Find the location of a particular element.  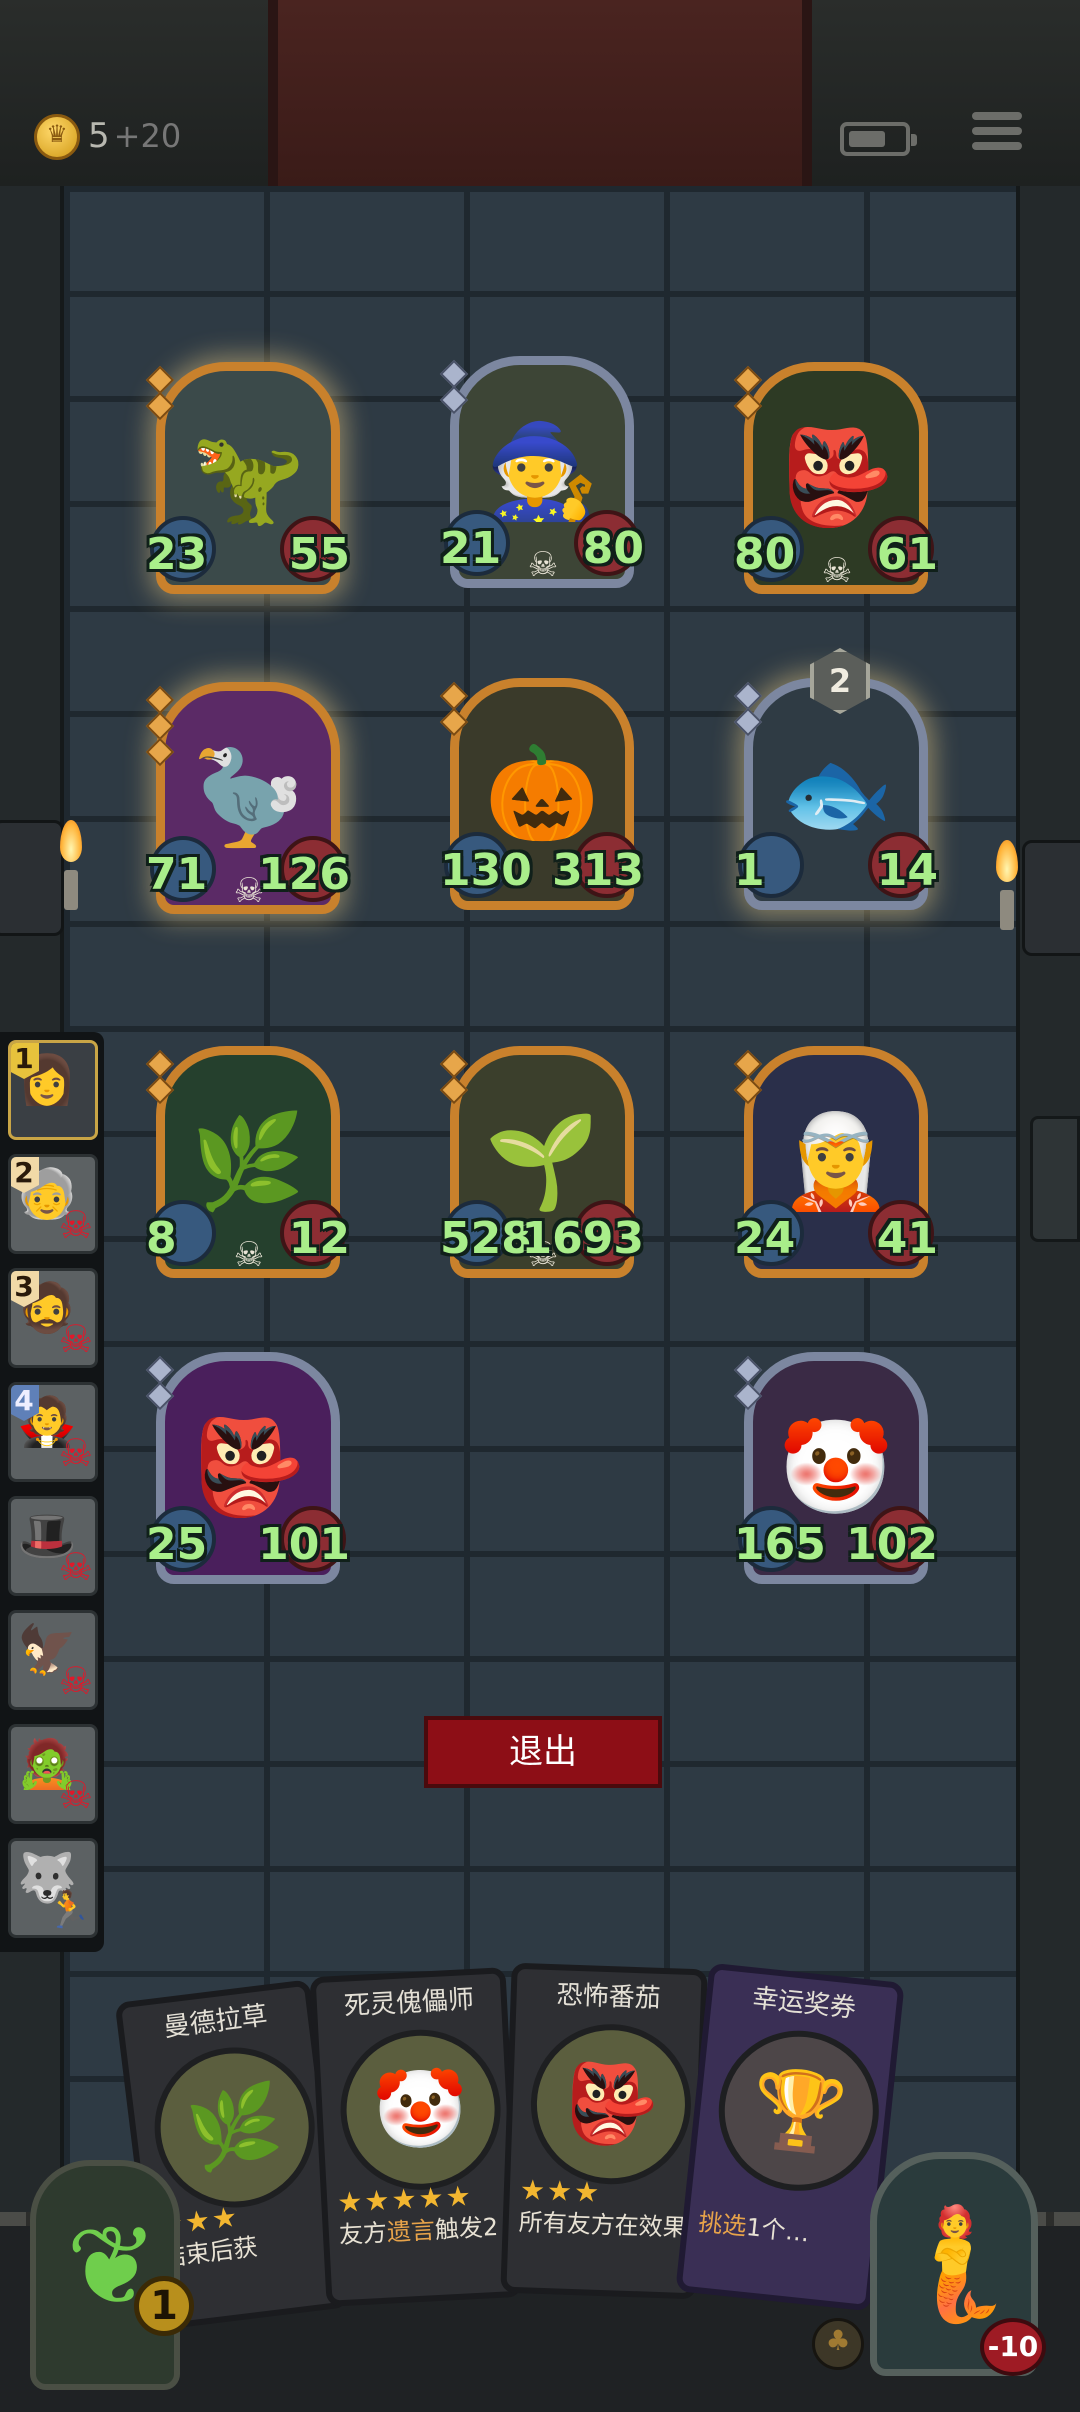

attack-value: 130 is located at coordinates (486, 870).